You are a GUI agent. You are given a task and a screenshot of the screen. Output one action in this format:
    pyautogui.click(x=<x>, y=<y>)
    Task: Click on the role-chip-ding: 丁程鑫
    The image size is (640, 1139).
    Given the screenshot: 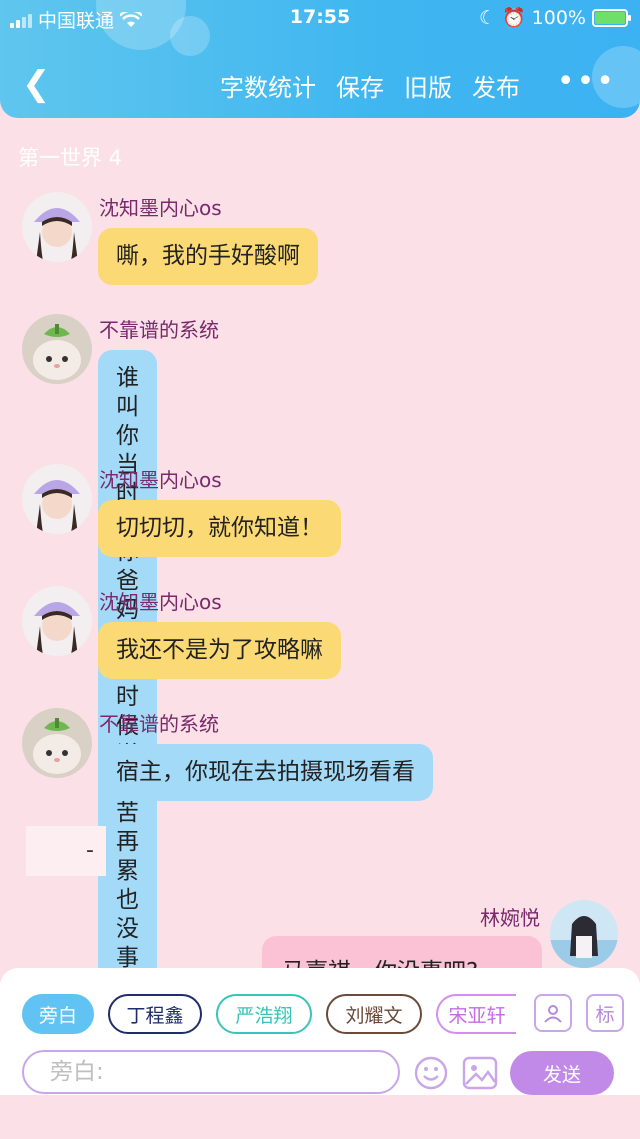 What is the action you would take?
    pyautogui.click(x=155, y=1014)
    